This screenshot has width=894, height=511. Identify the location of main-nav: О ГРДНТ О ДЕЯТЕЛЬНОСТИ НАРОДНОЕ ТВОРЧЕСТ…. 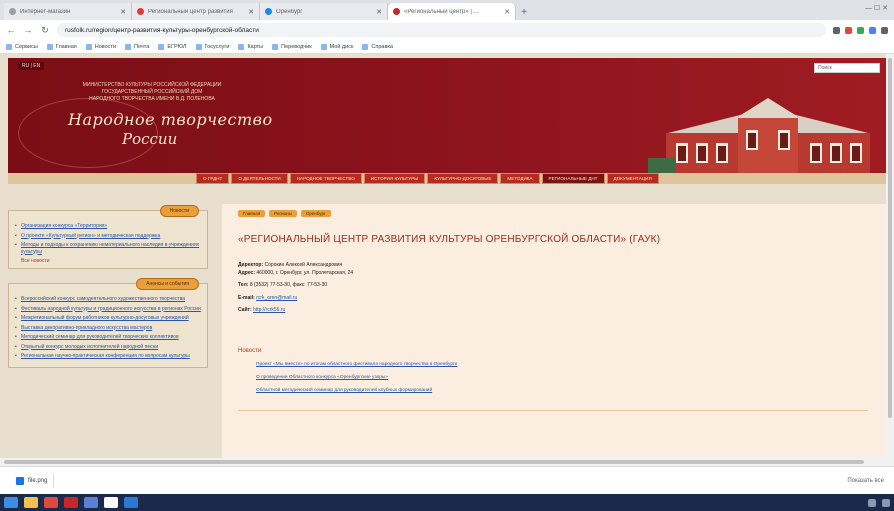
(447, 178).